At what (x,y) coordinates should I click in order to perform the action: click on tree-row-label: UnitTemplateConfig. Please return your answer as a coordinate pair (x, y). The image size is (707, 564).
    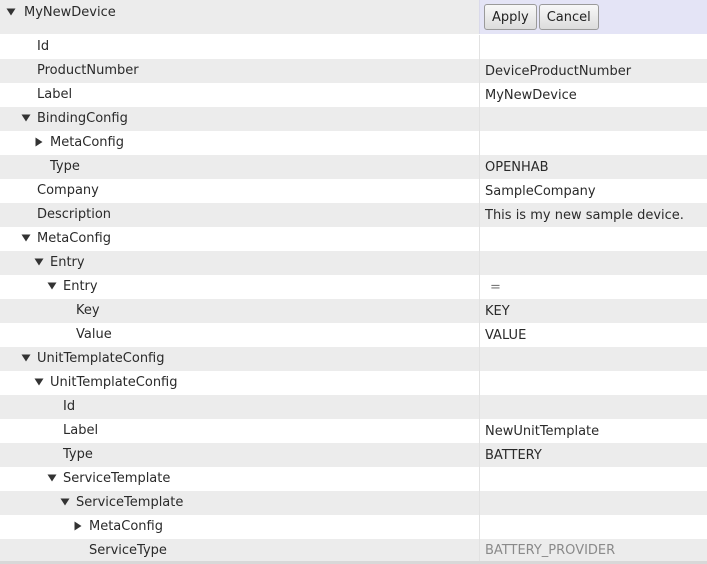
    Looking at the image, I should click on (101, 358).